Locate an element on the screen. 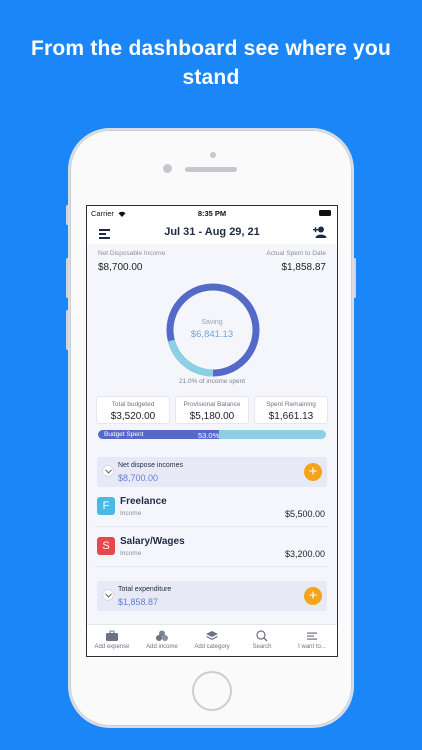  card-spent-remaining: Spent Remaining $1,661.13 is located at coordinates (291, 410).